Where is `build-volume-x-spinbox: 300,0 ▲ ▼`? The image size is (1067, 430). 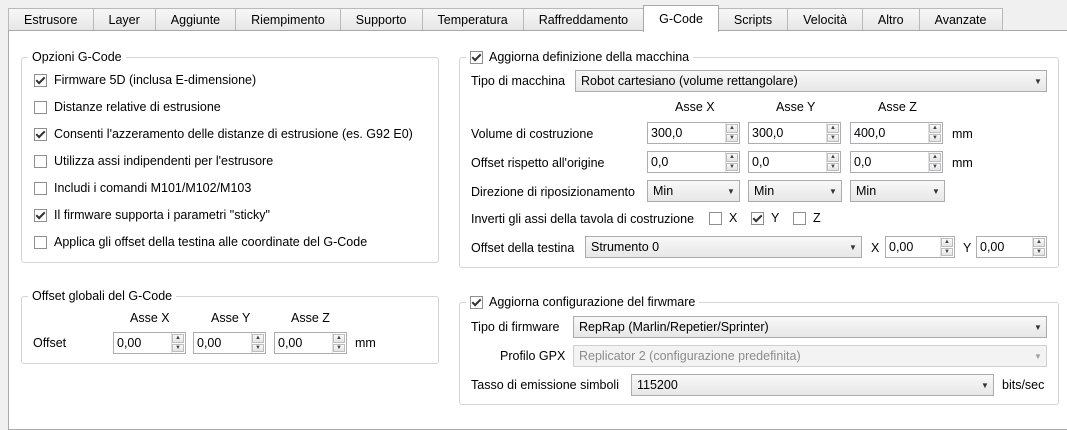
build-volume-x-spinbox: 300,0 ▲ ▼ is located at coordinates (693, 133).